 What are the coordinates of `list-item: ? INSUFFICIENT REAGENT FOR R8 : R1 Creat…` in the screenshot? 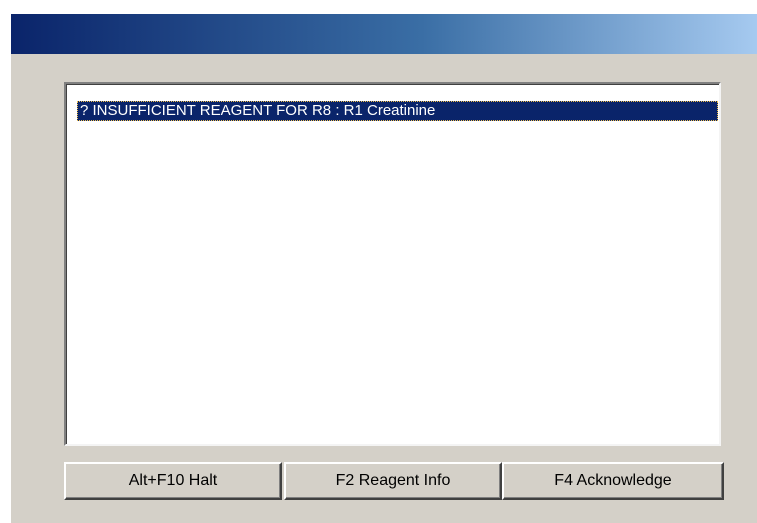 It's located at (397, 111).